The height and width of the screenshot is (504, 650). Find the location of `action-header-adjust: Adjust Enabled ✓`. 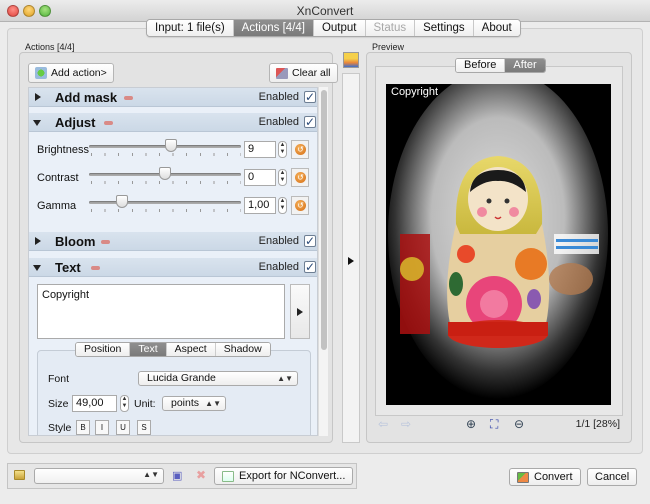

action-header-adjust: Adjust Enabled ✓ is located at coordinates (173, 122).